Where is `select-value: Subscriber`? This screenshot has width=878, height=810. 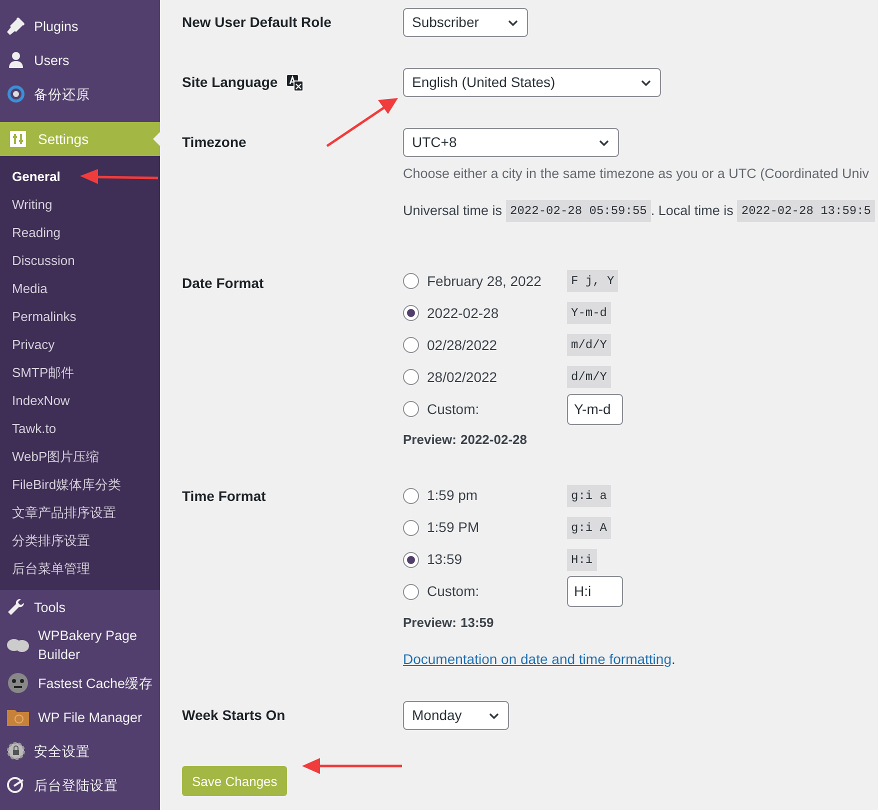 select-value: Subscriber is located at coordinates (445, 22).